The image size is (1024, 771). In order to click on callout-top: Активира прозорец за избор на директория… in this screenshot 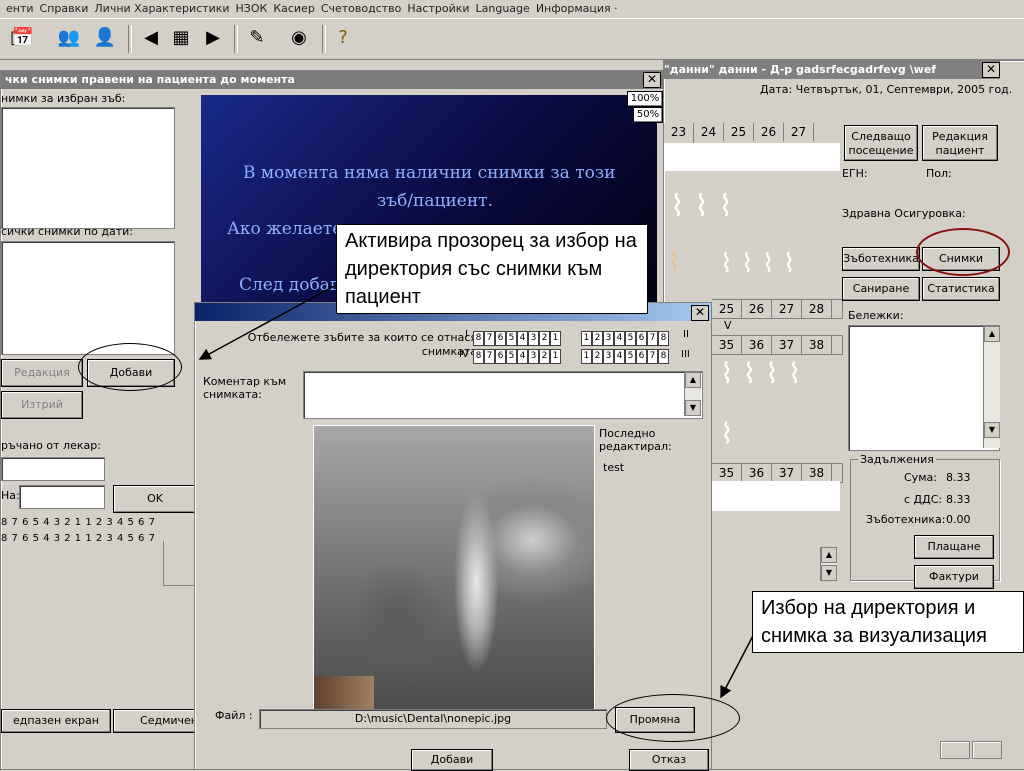, I will do `click(492, 269)`.